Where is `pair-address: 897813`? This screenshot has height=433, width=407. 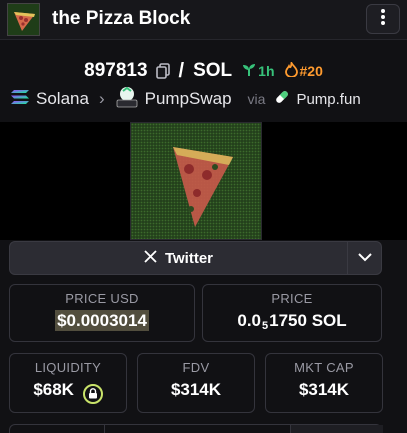 pair-address: 897813 is located at coordinates (115, 71).